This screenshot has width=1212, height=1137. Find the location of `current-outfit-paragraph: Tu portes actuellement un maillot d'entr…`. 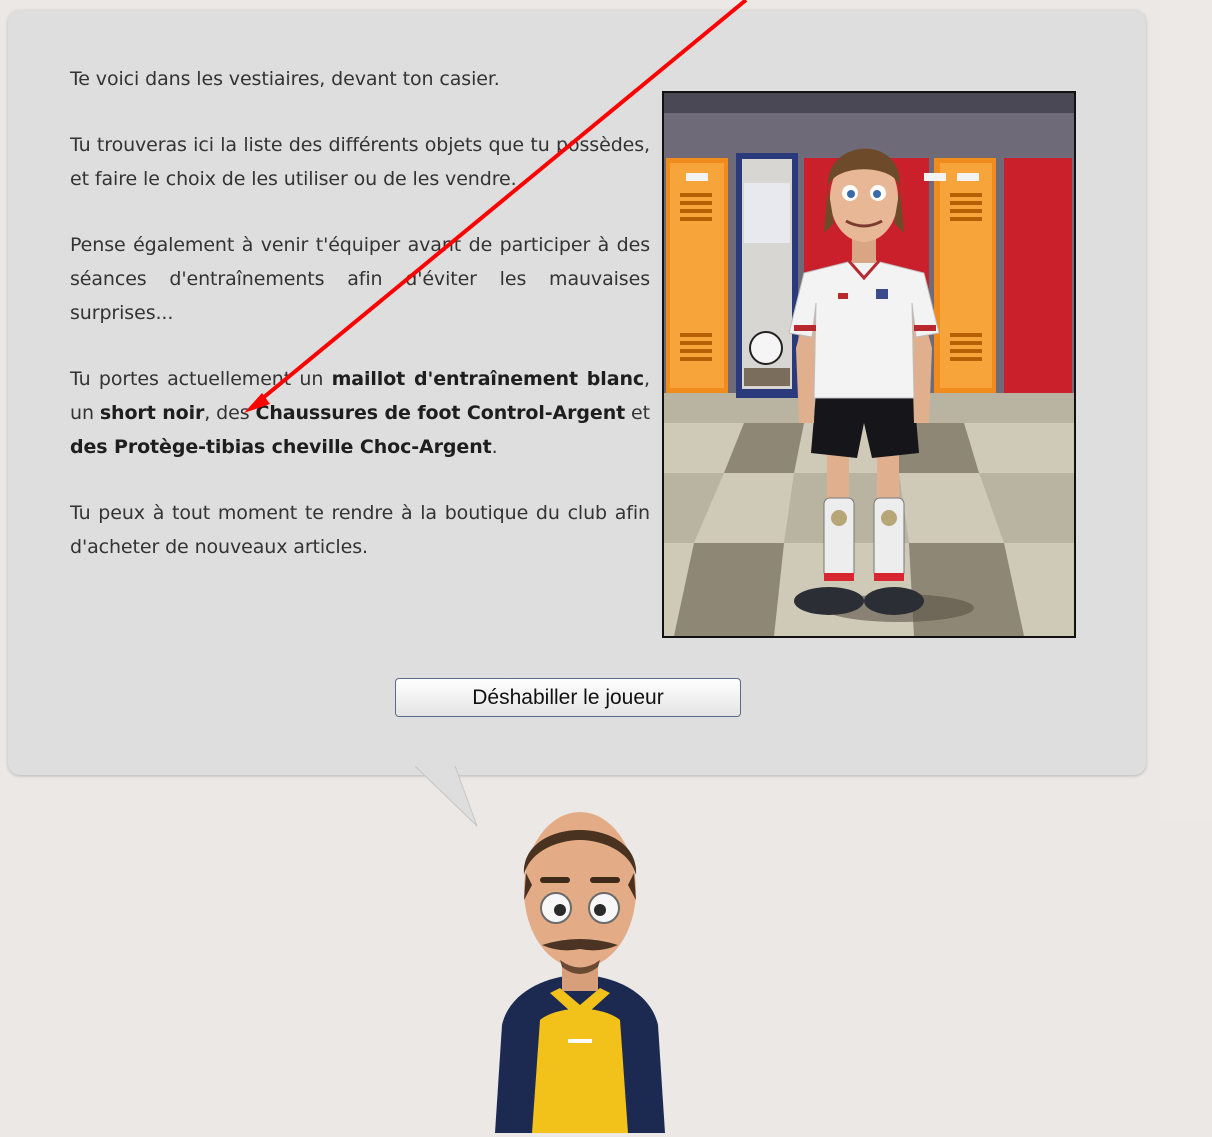

current-outfit-paragraph: Tu portes actuellement un maillot d'entr… is located at coordinates (360, 413).